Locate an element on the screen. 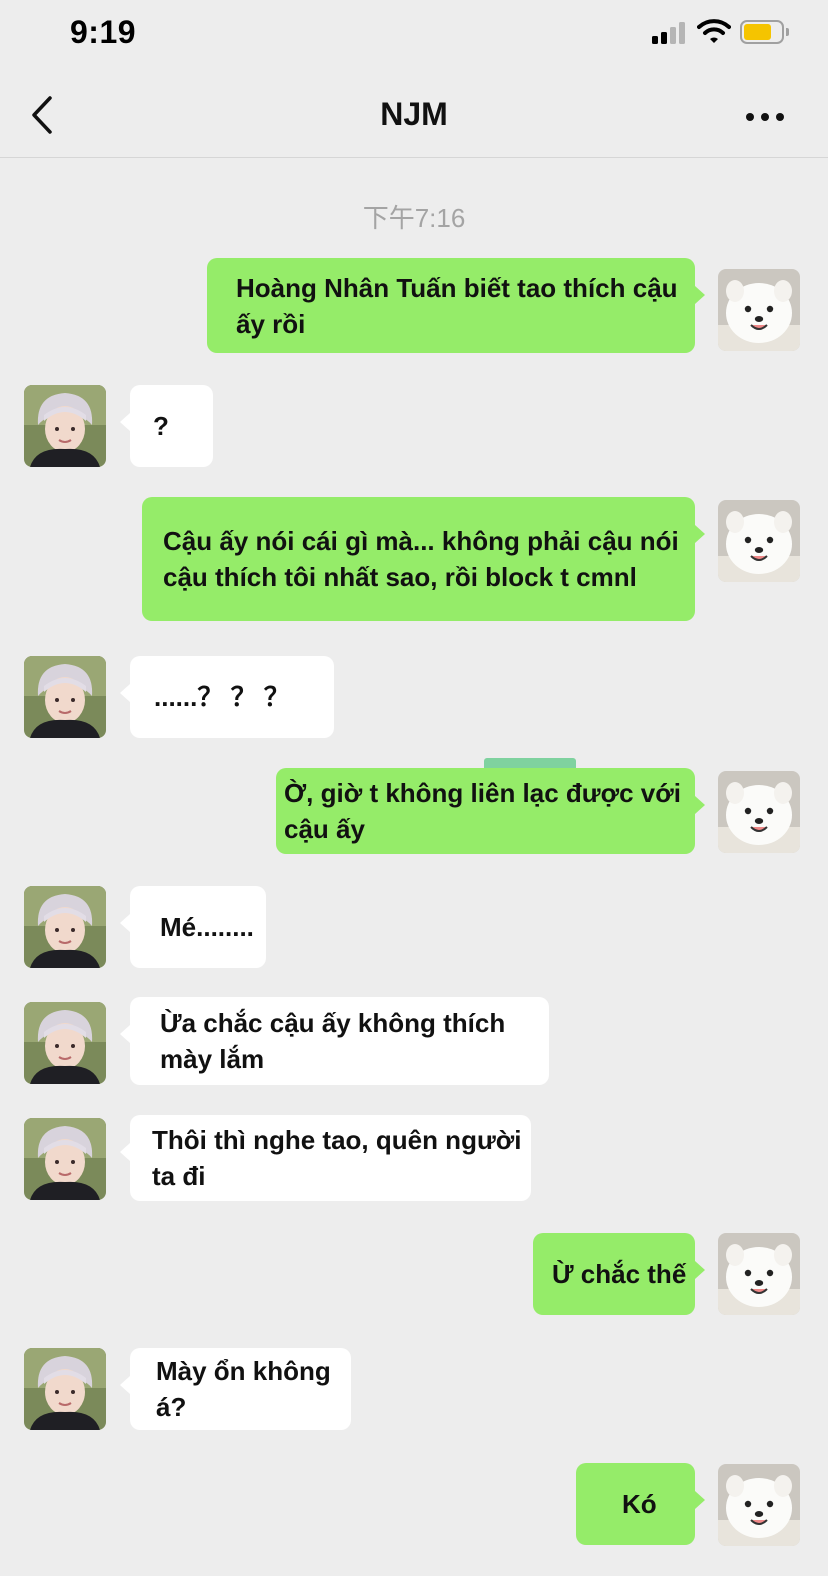  message-text: Ừ chắc thế is located at coordinates (619, 1274).